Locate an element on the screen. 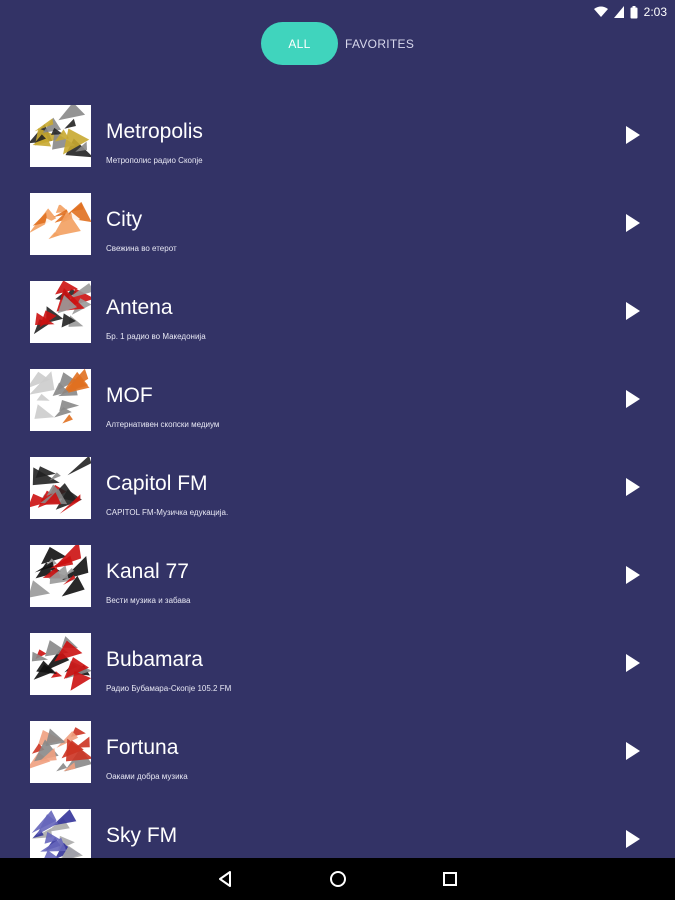 Image resolution: width=675 pixels, height=900 pixels. tab-favorites: FAVORITES is located at coordinates (379, 43).